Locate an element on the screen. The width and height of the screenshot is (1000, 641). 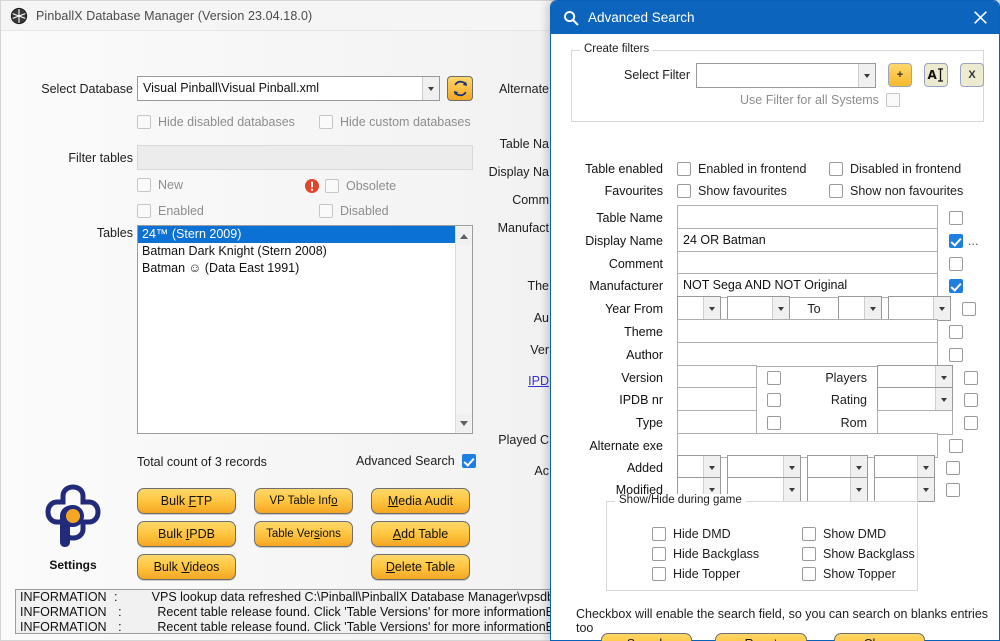
show-backglass-row: Show Backglass is located at coordinates (858, 554).